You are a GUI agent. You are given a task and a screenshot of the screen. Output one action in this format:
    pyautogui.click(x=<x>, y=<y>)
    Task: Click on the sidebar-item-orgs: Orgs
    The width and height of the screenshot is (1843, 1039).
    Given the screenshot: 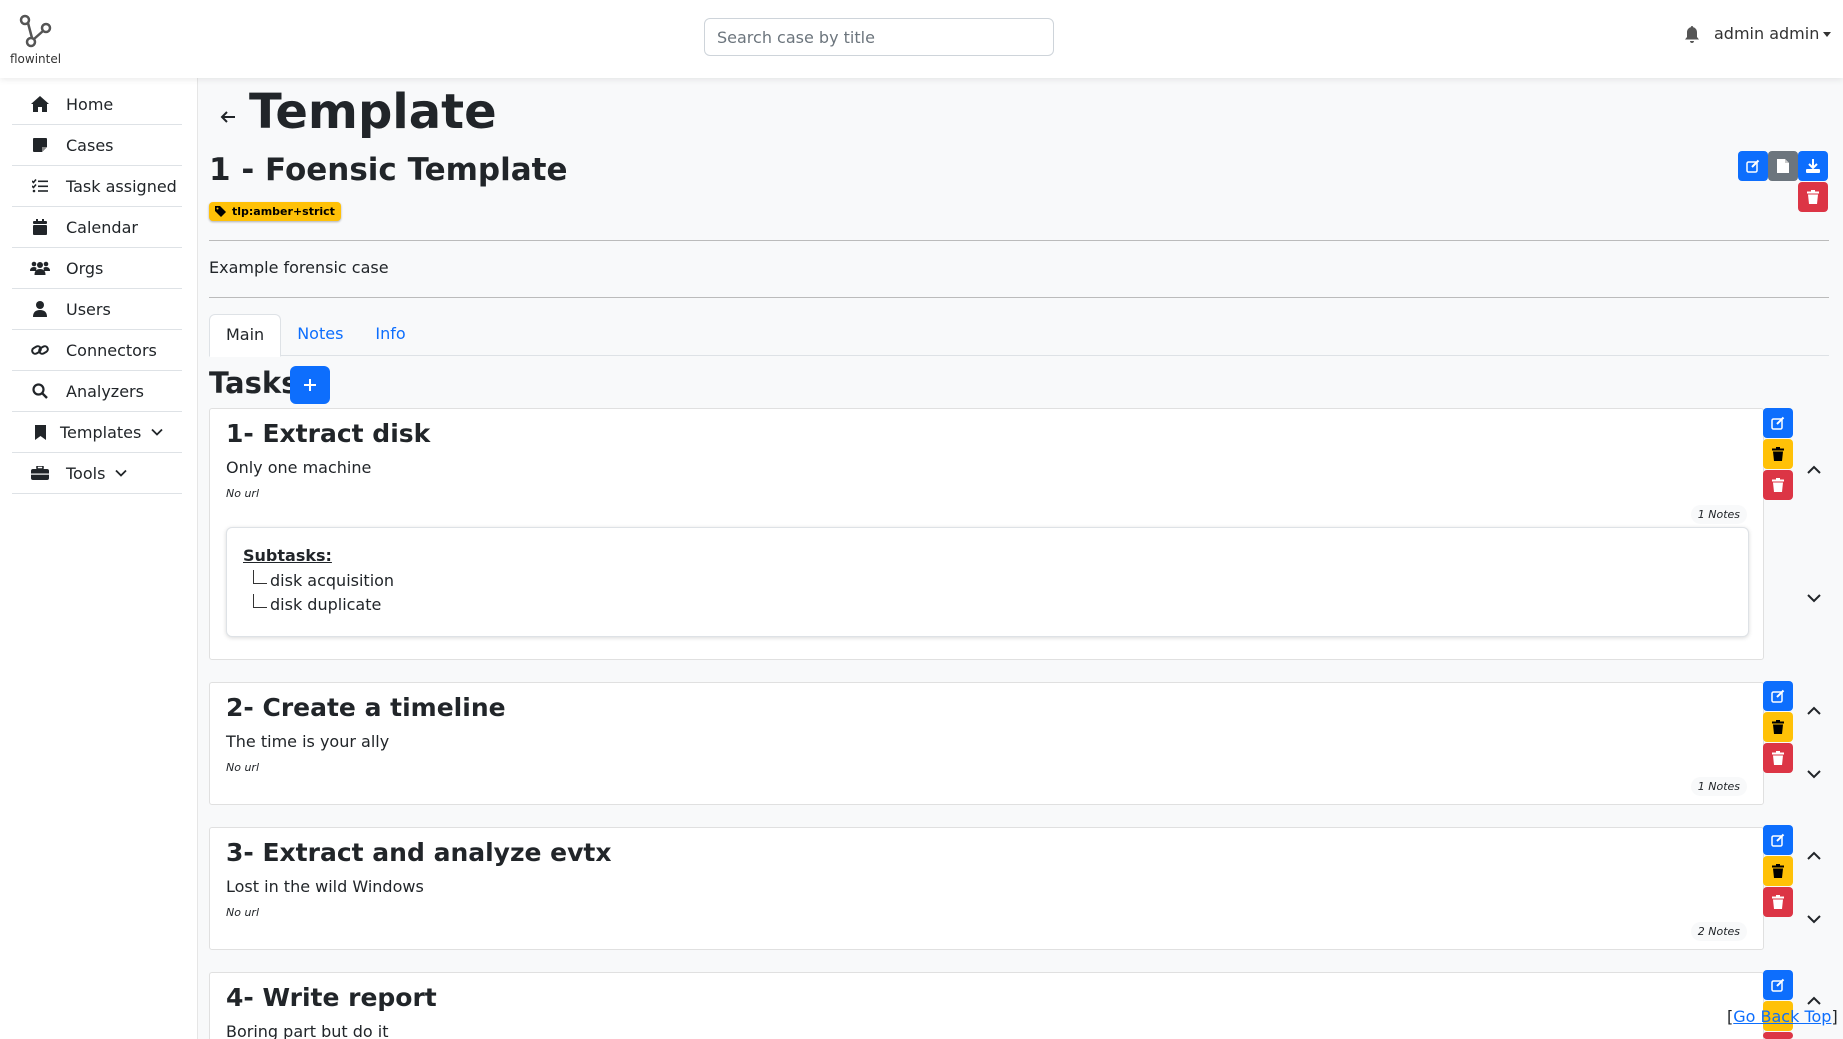 What is the action you would take?
    pyautogui.click(x=97, y=268)
    